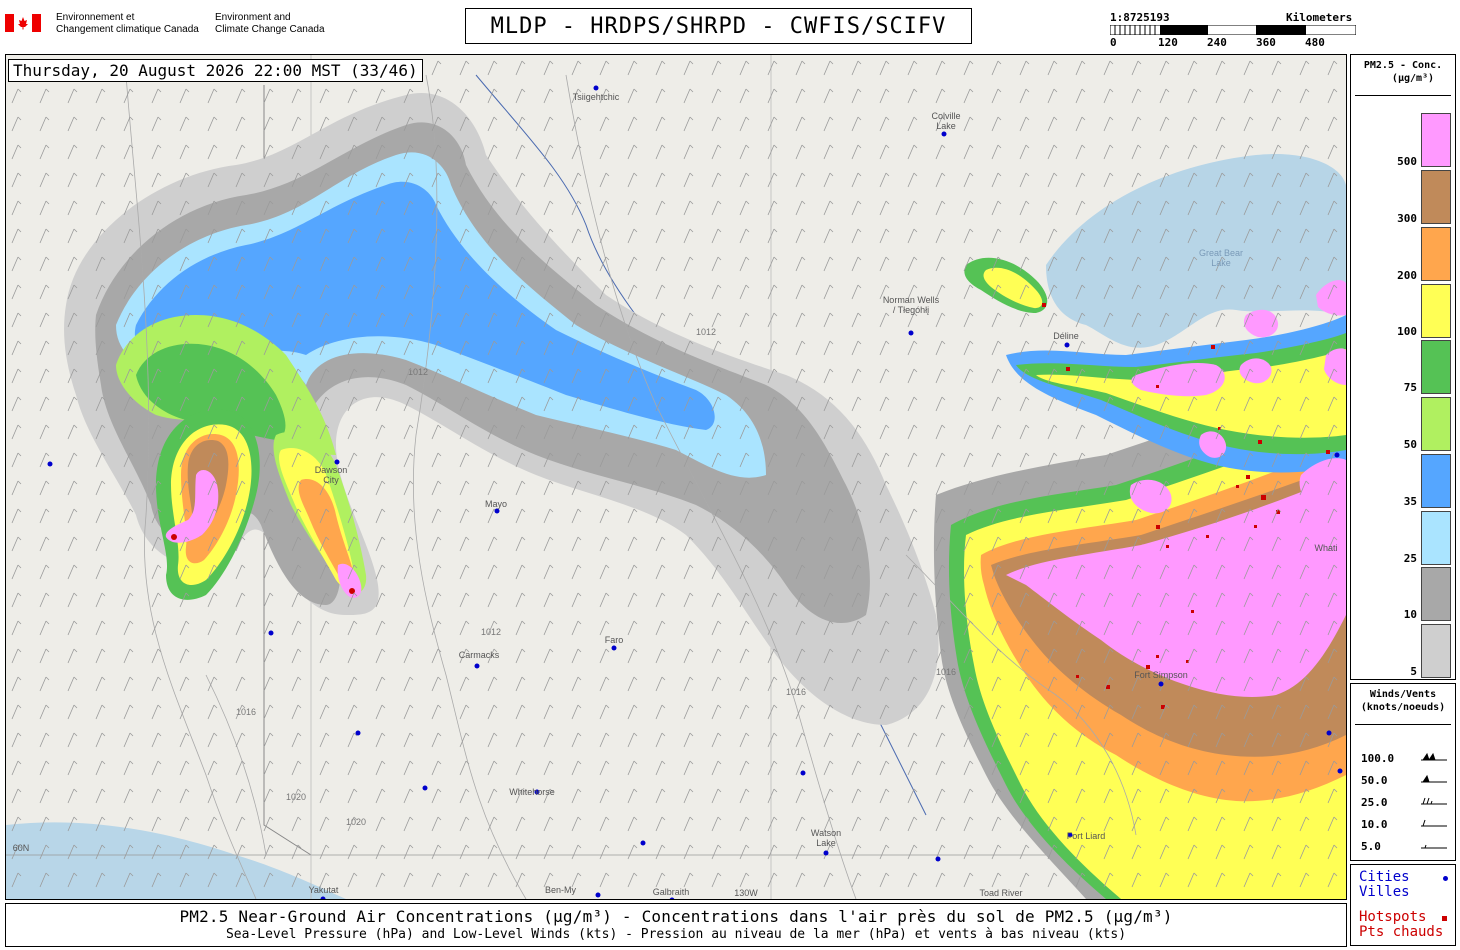 Image resolution: width=1460 pixels, height=950 pixels. Describe the element at coordinates (1410, 614) in the screenshot. I see `legend-swatch-label: 10` at that location.